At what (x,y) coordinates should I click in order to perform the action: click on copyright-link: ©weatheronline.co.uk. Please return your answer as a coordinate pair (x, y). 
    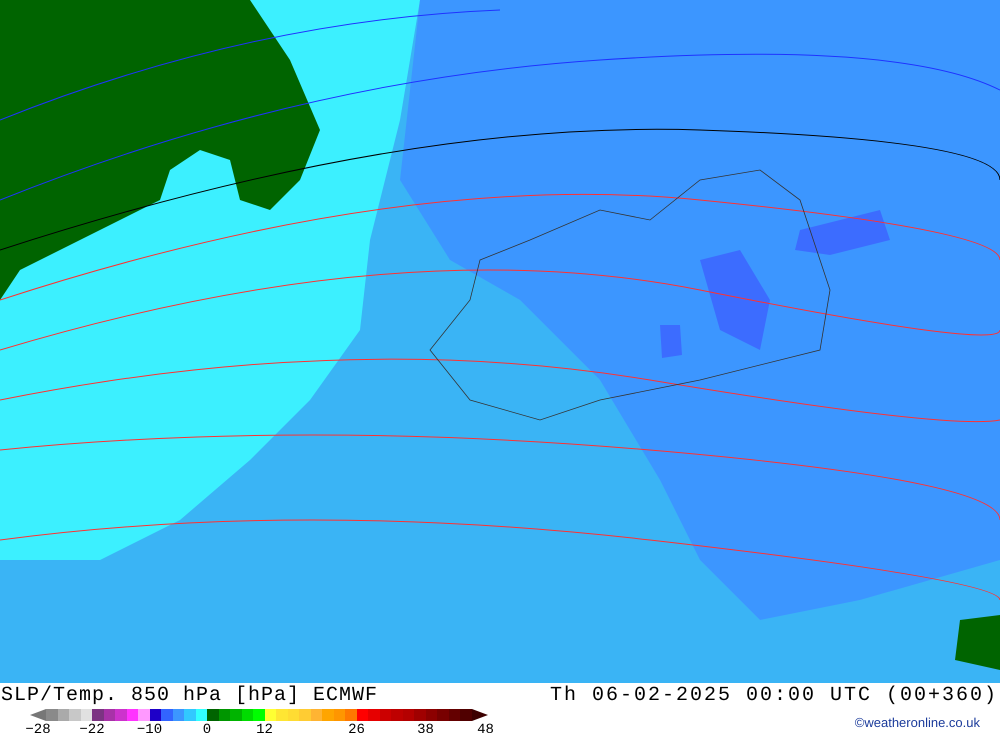
    Looking at the image, I should click on (927, 719).